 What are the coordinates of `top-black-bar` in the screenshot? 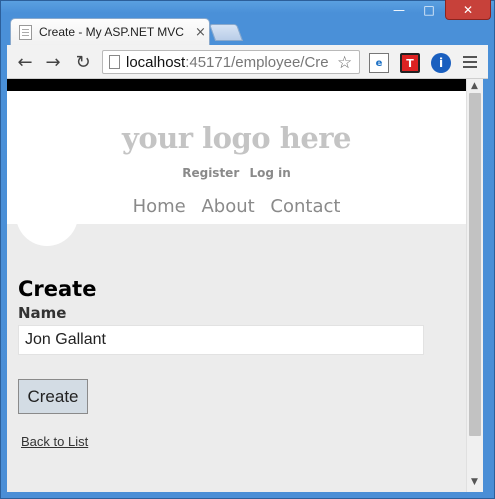 It's located at (236, 85).